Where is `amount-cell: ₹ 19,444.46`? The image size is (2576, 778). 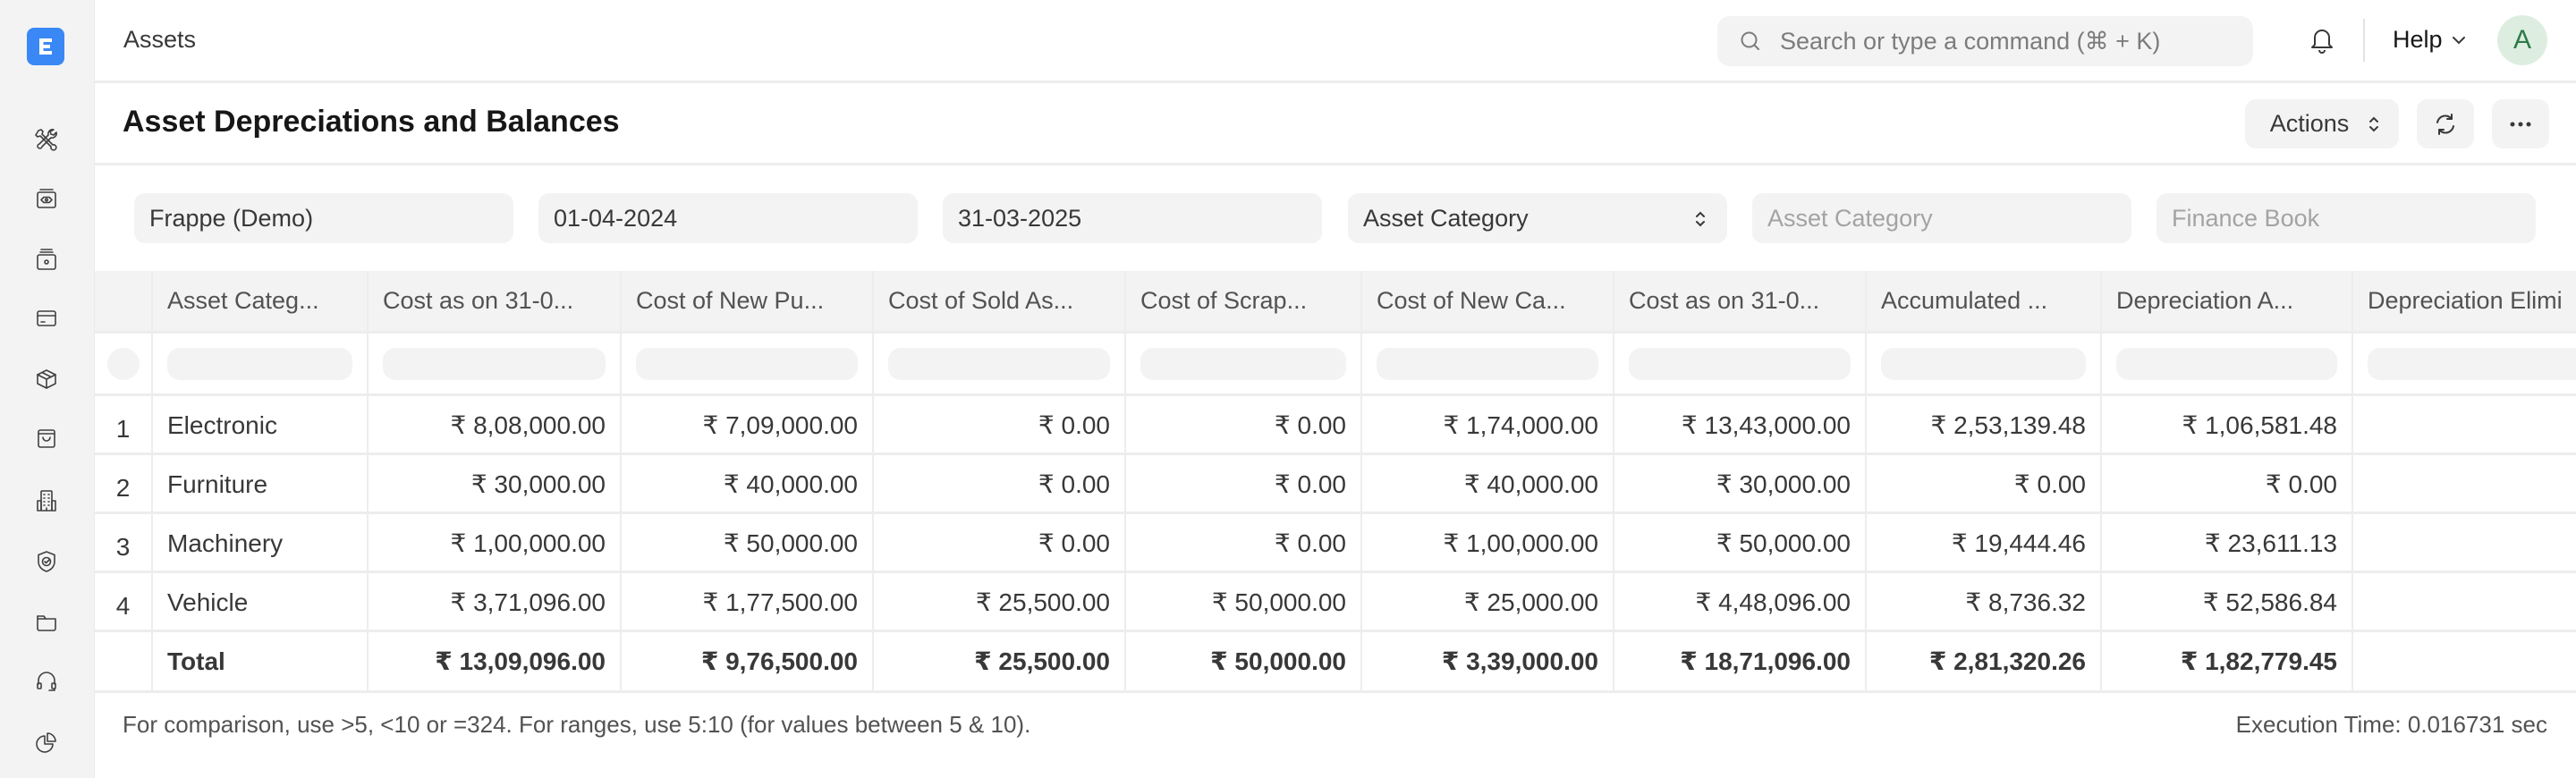
amount-cell: ₹ 19,444.46 is located at coordinates (1984, 542).